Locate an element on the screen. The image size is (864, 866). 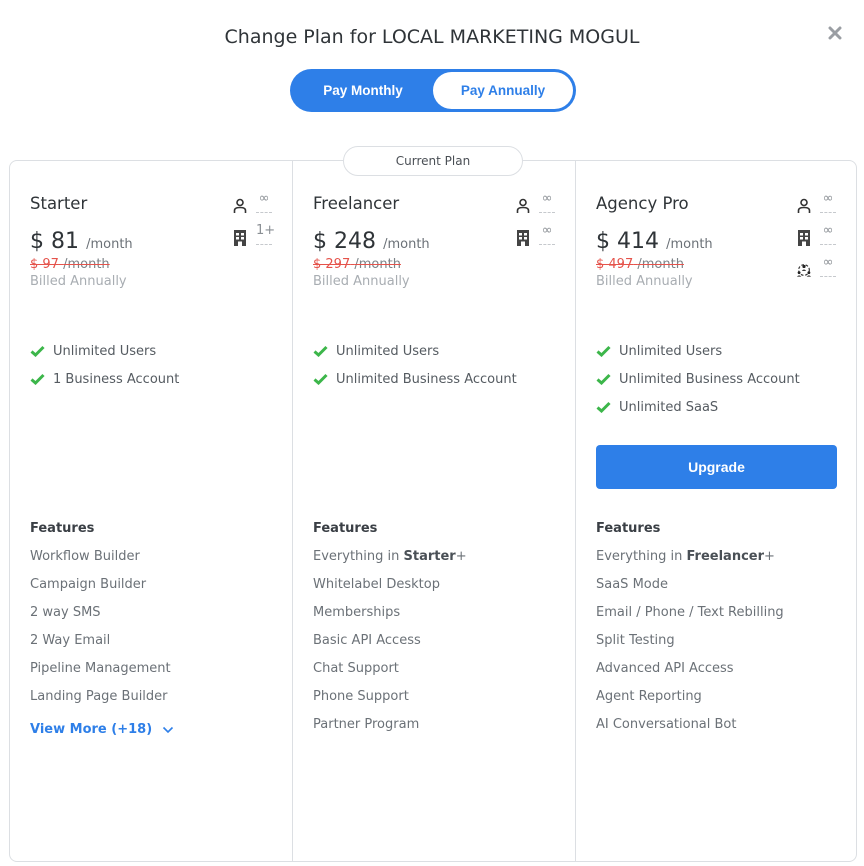
close-icon is located at coordinates (835, 33).